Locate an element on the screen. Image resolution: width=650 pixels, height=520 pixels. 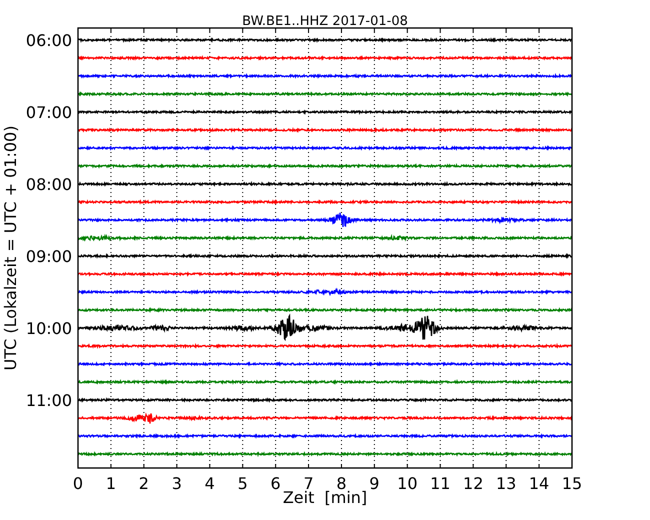
tick-label: 4 is located at coordinates (209, 483).